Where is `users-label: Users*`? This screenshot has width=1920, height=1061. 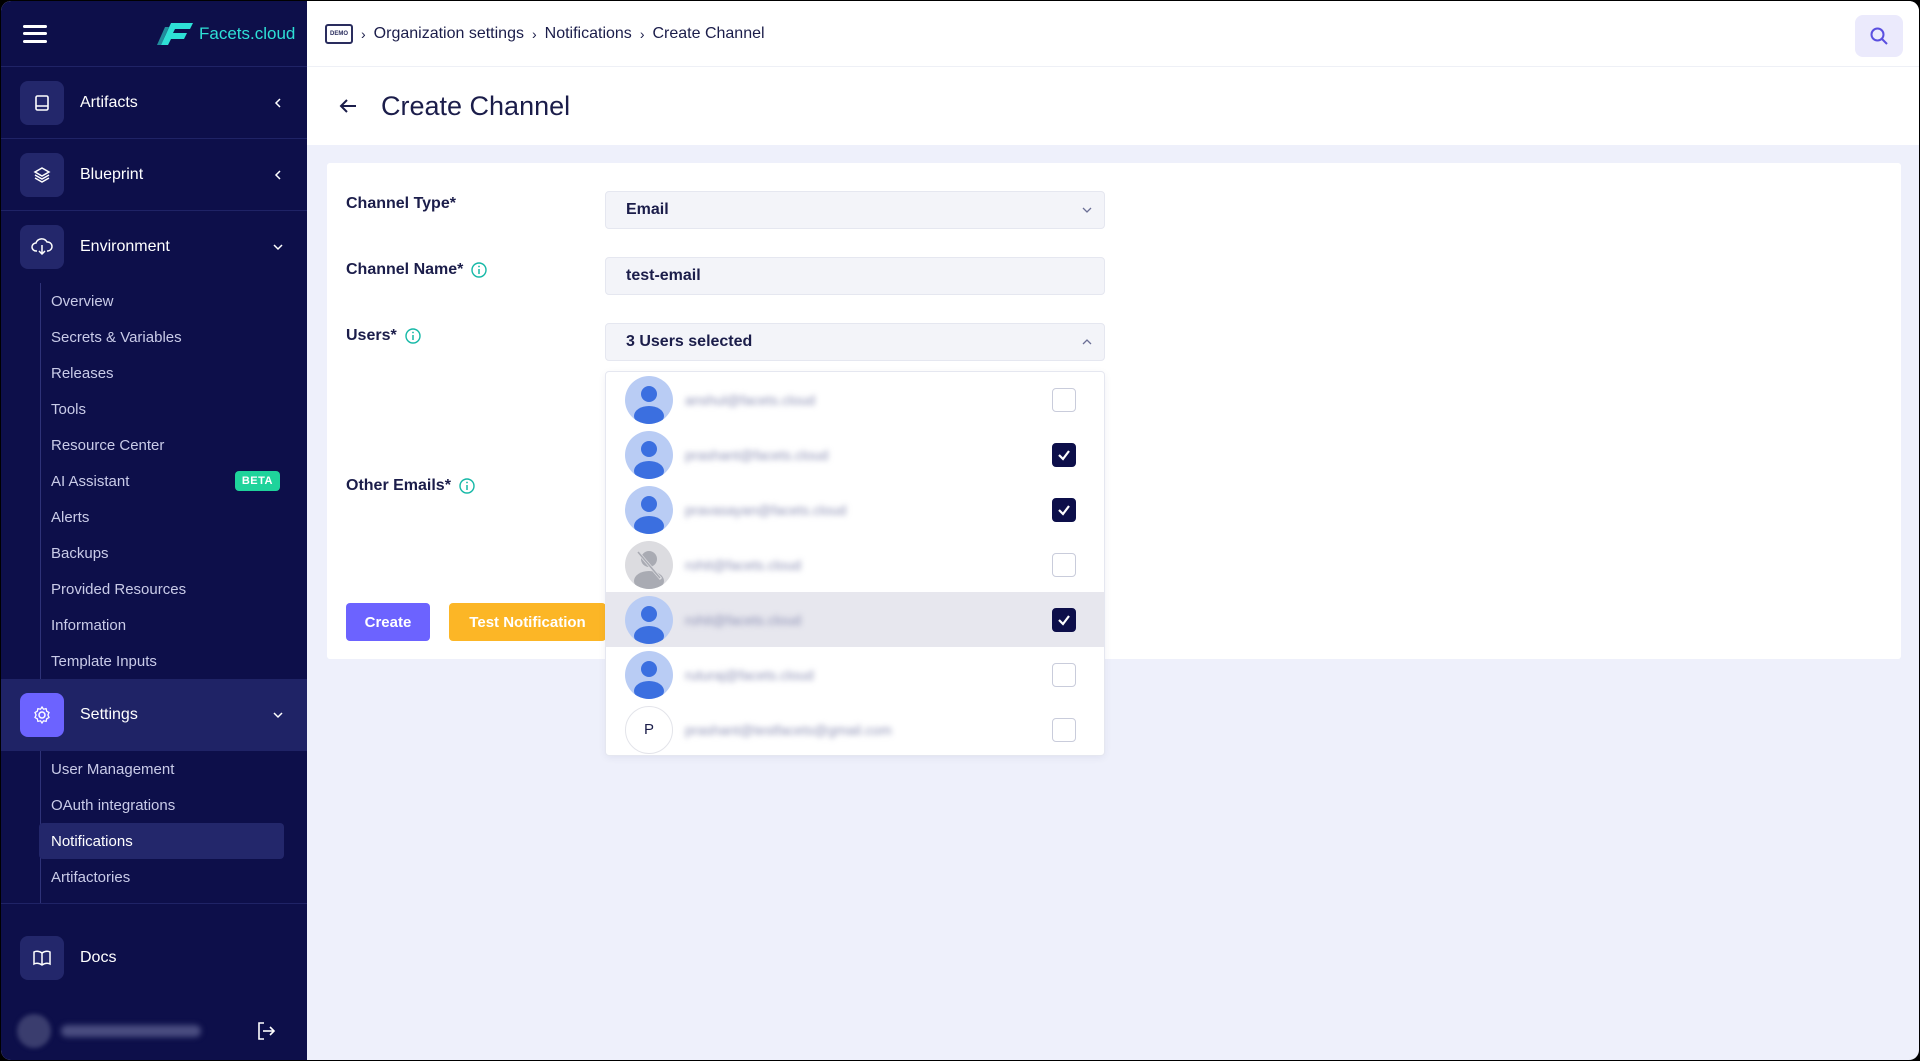
users-label: Users* is located at coordinates (383, 336).